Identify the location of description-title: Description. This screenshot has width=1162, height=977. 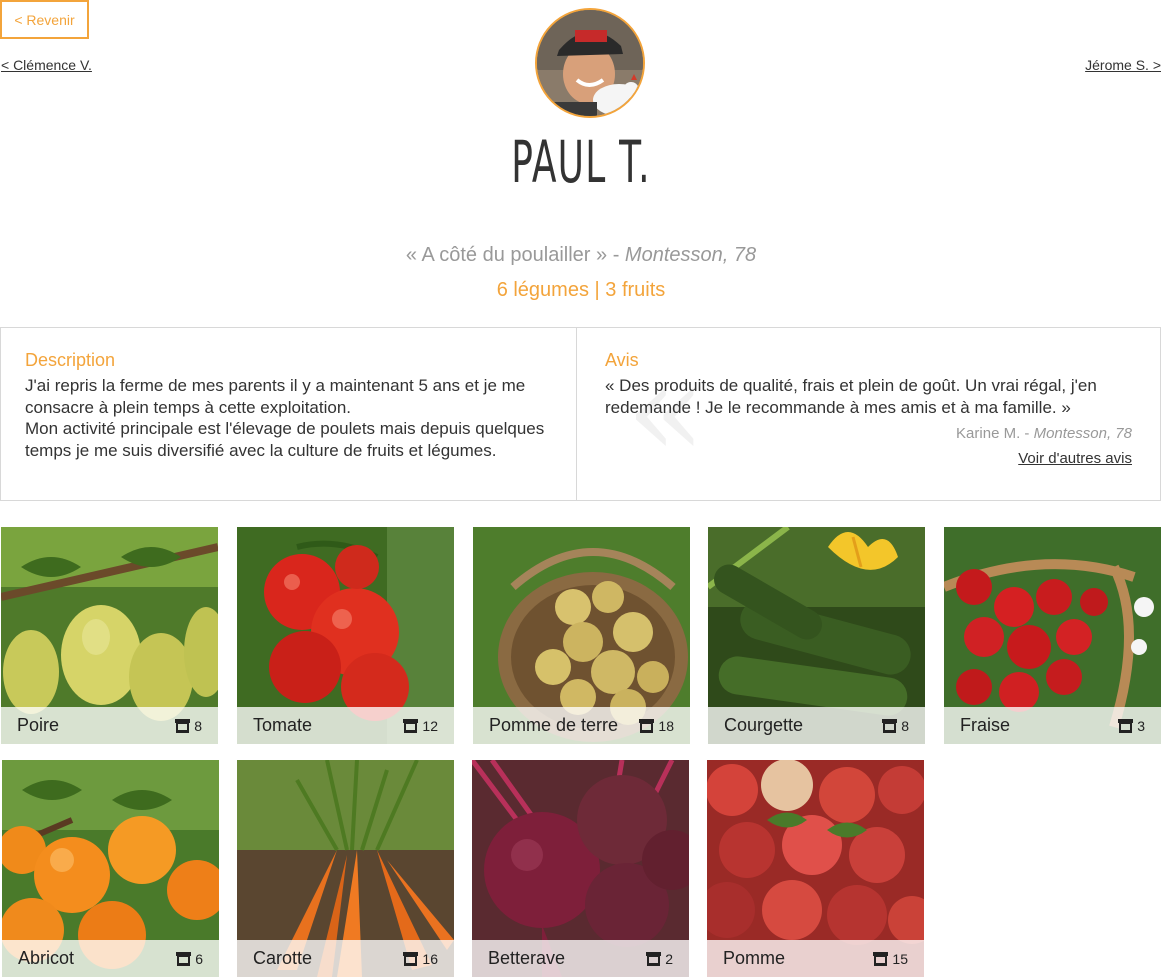
(70, 360).